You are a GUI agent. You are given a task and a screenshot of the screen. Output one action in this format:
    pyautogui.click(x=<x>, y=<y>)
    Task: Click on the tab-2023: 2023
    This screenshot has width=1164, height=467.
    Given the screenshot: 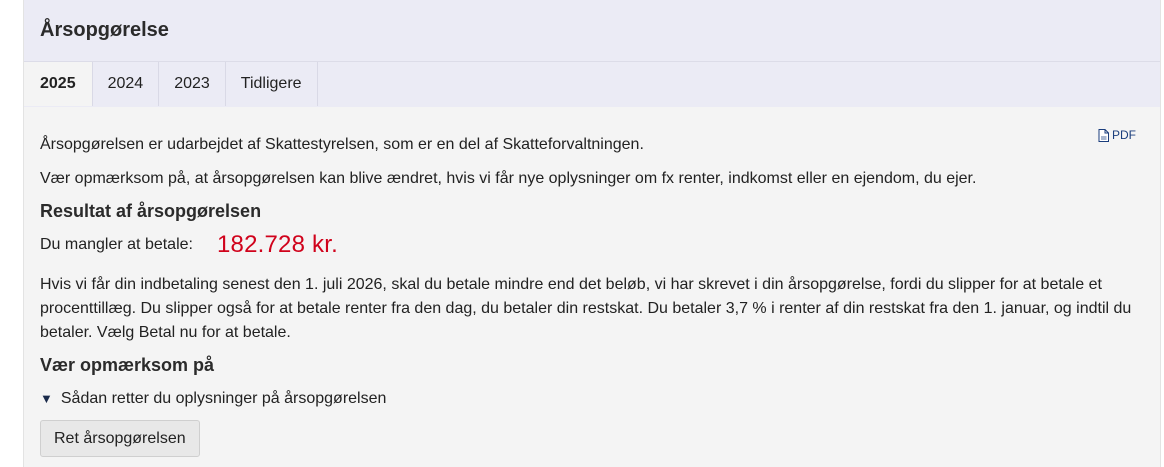 What is the action you would take?
    pyautogui.click(x=192, y=84)
    